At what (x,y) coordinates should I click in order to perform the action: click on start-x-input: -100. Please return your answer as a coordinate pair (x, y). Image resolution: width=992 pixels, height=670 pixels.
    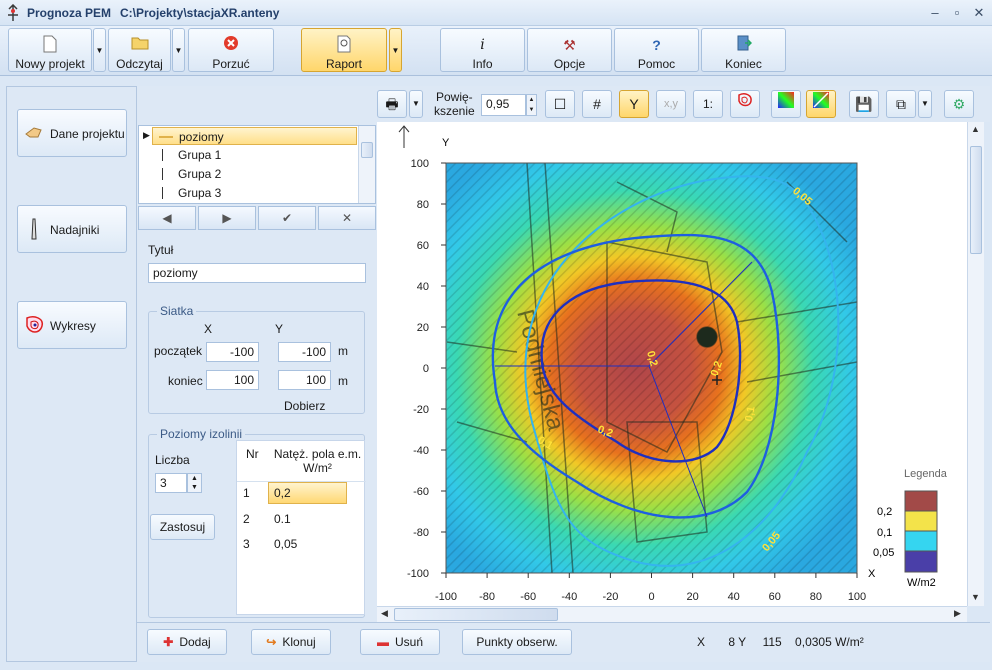
    Looking at the image, I should click on (232, 352).